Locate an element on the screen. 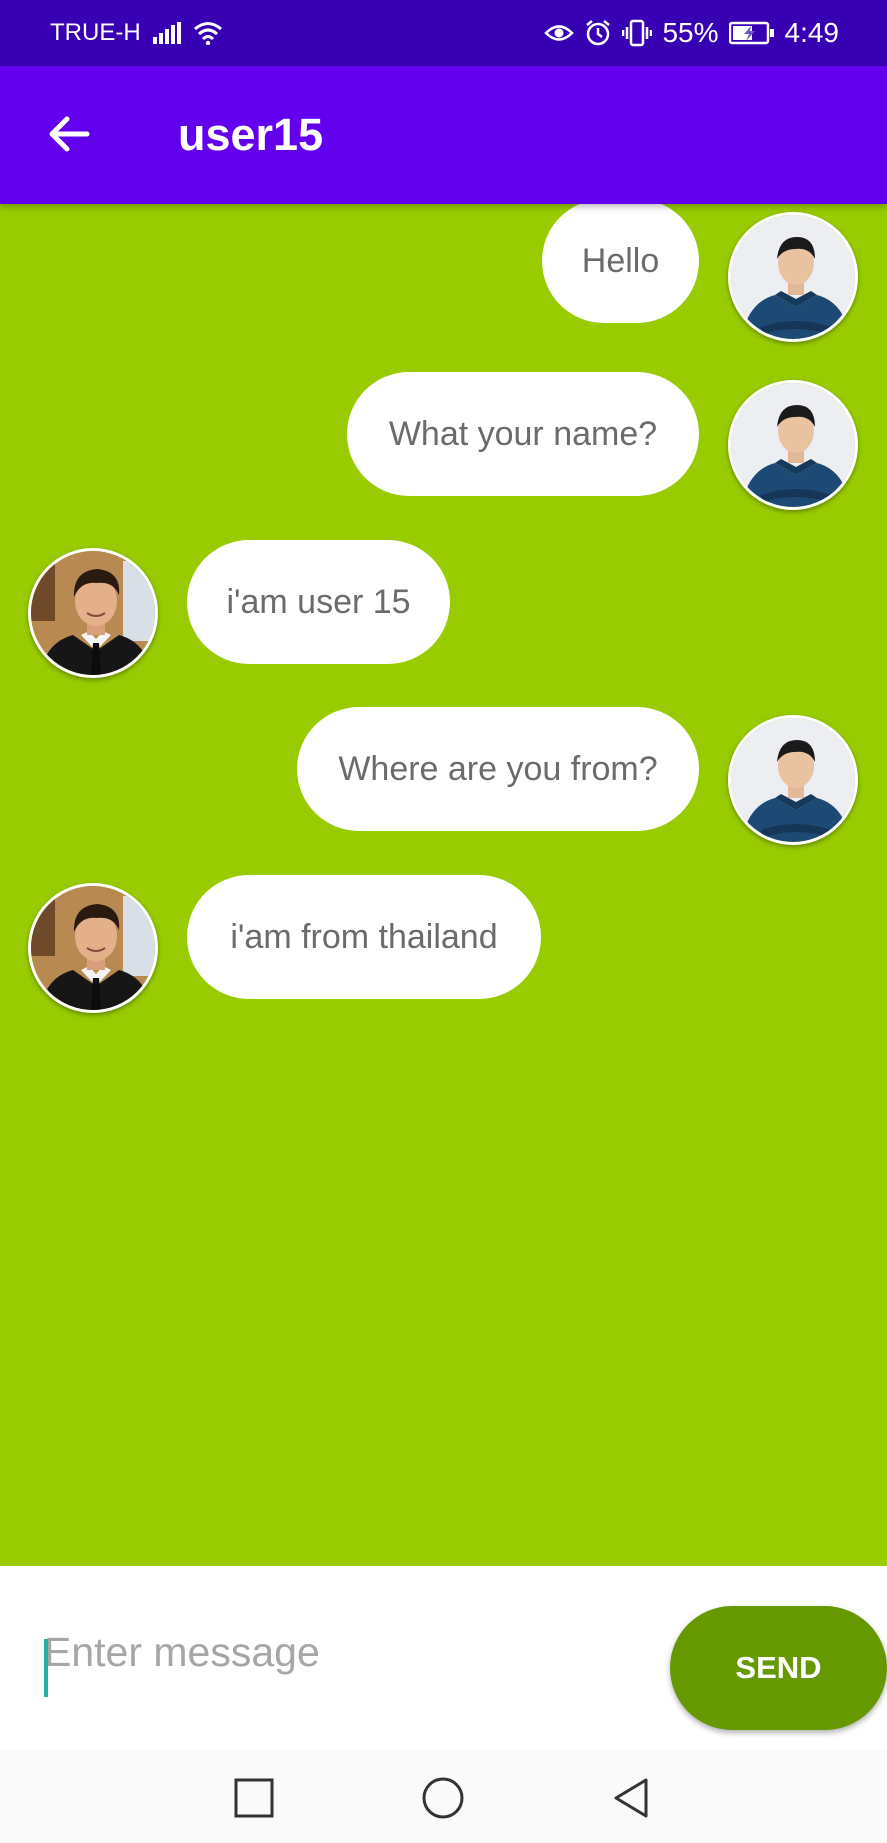  eye-icon is located at coordinates (559, 33).